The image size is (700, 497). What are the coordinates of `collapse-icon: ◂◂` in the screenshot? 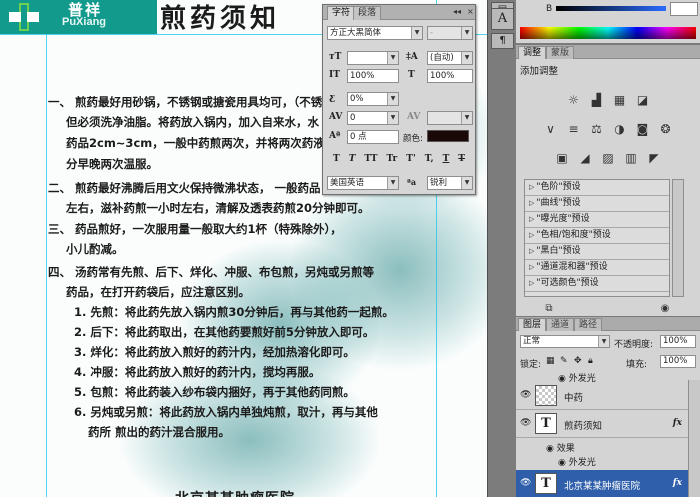 It's located at (457, 11).